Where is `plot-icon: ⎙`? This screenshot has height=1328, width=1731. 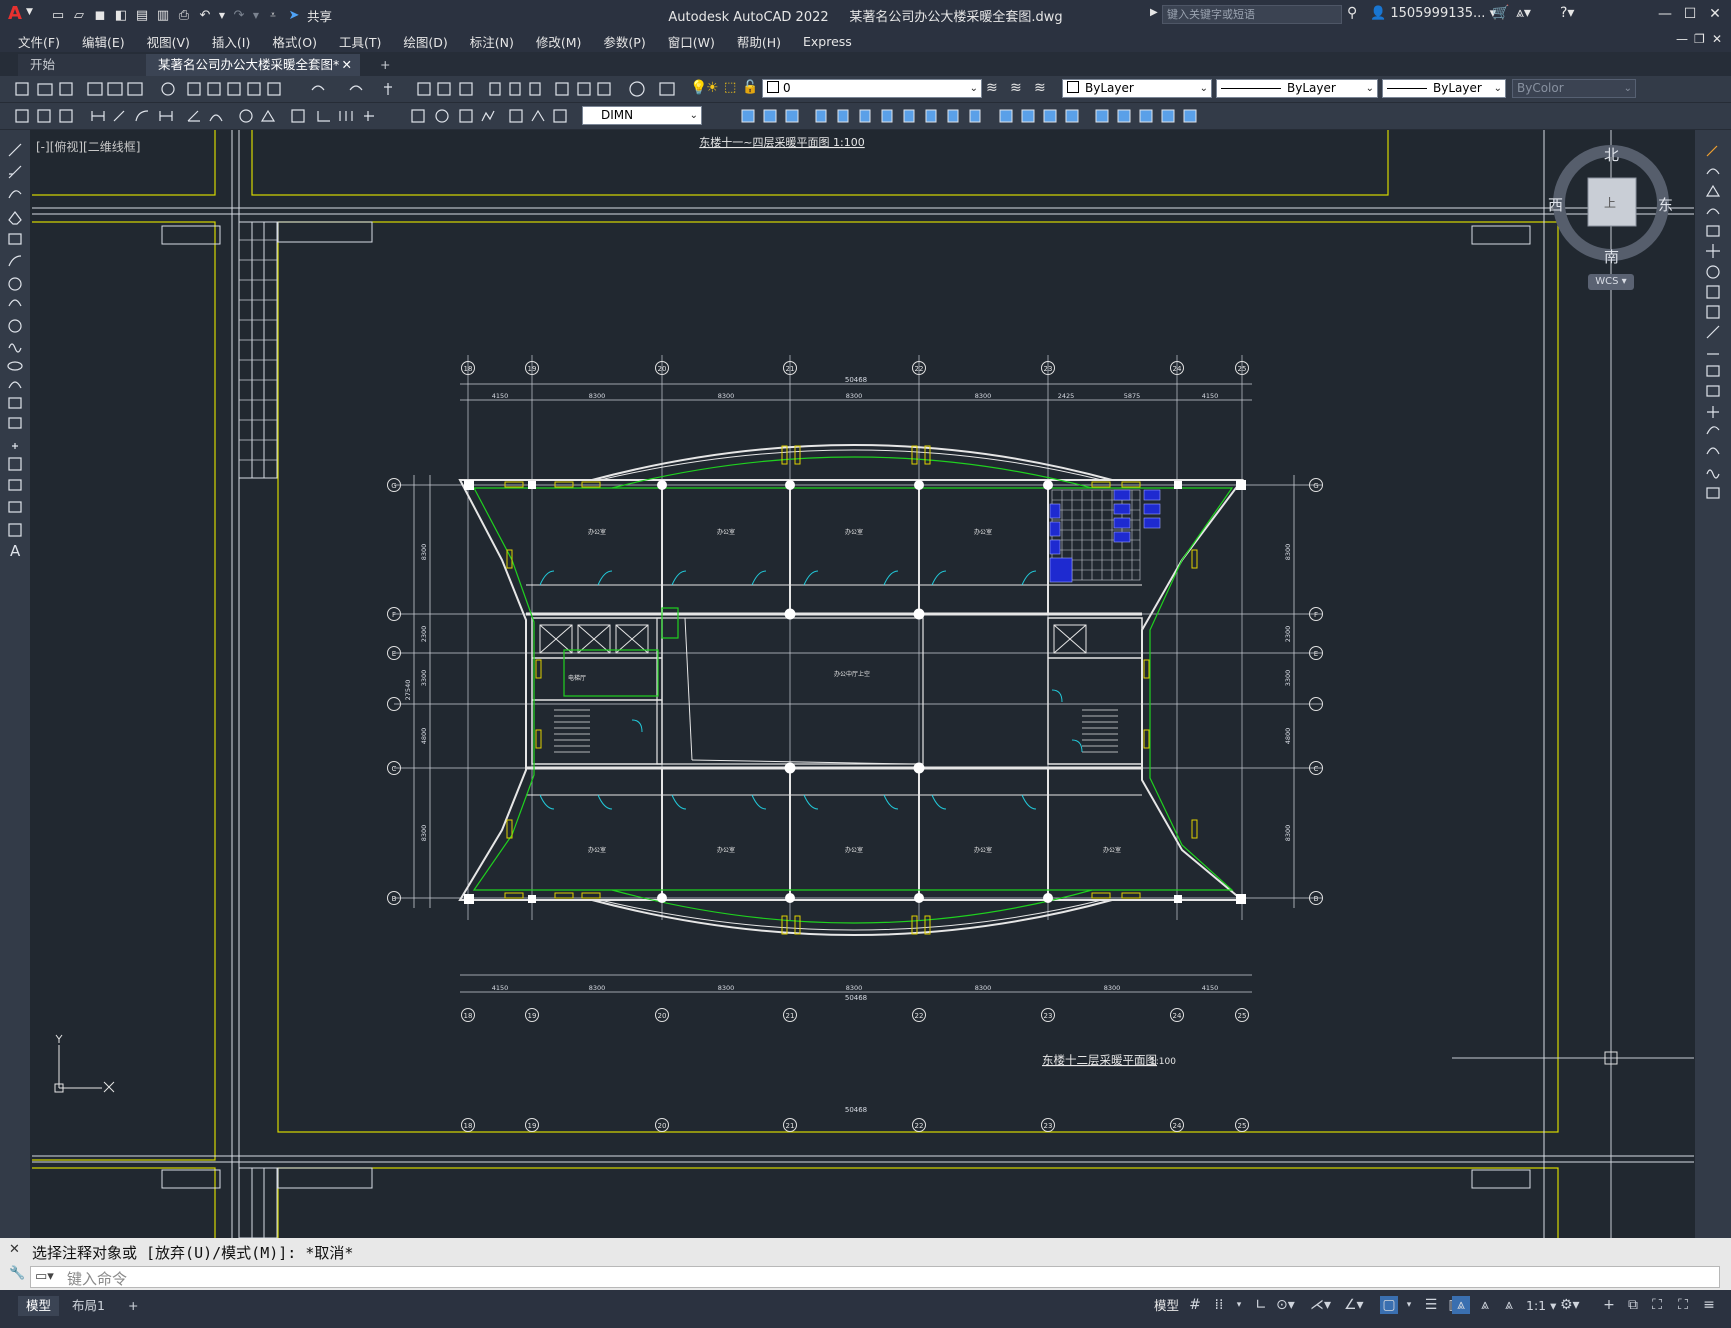 plot-icon: ⎙ is located at coordinates (184, 16).